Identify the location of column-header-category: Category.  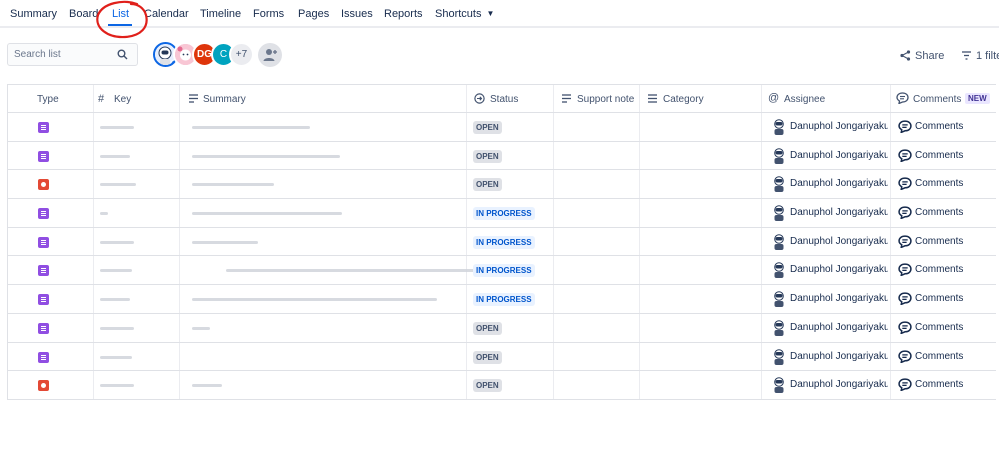
(701, 98).